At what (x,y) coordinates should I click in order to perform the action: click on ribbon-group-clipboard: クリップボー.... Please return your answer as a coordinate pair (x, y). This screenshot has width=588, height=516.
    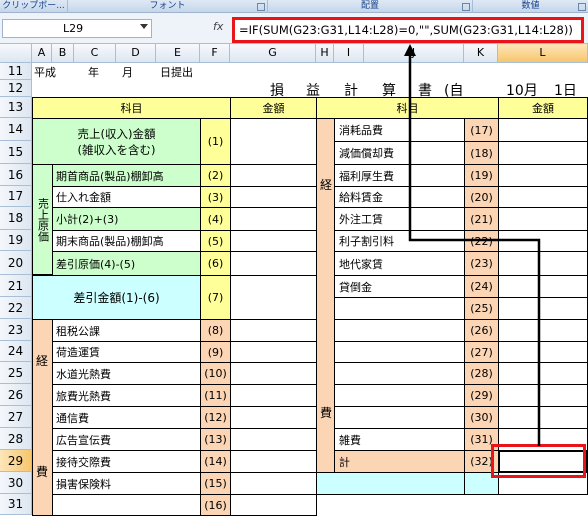
    Looking at the image, I should click on (34, 6).